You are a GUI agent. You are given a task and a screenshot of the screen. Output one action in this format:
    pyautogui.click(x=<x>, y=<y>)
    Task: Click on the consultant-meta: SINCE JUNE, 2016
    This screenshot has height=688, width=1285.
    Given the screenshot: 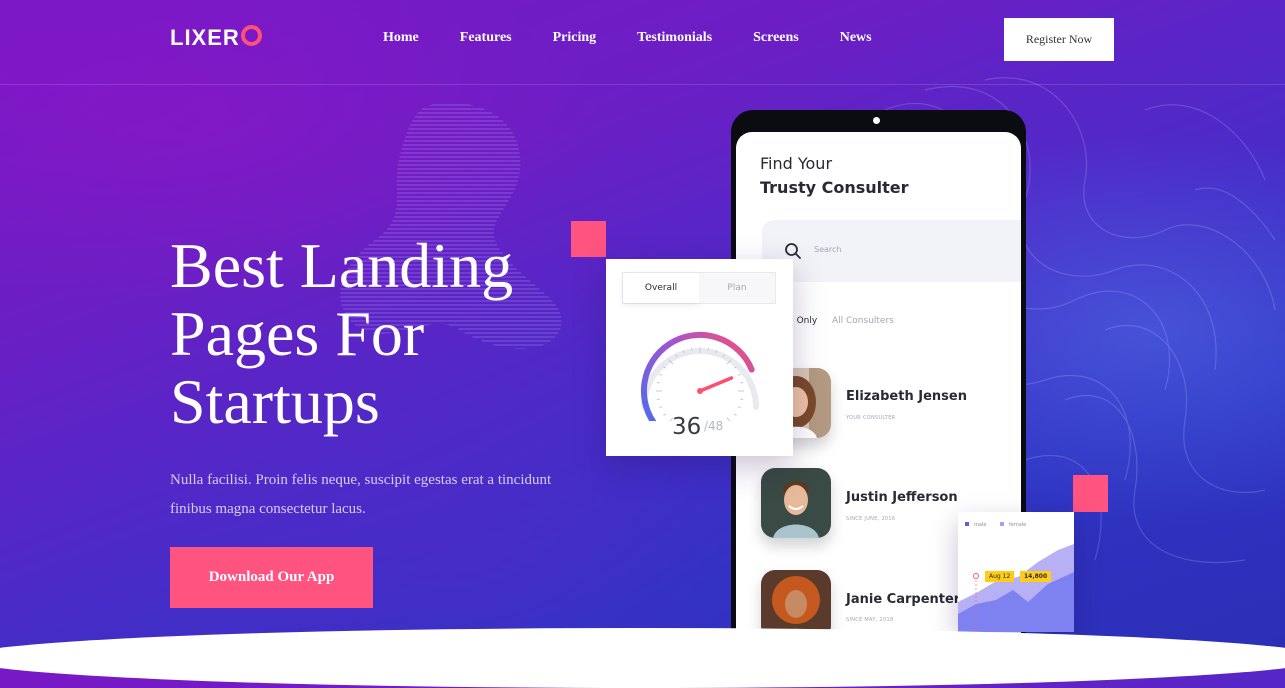 What is the action you would take?
    pyautogui.click(x=871, y=519)
    